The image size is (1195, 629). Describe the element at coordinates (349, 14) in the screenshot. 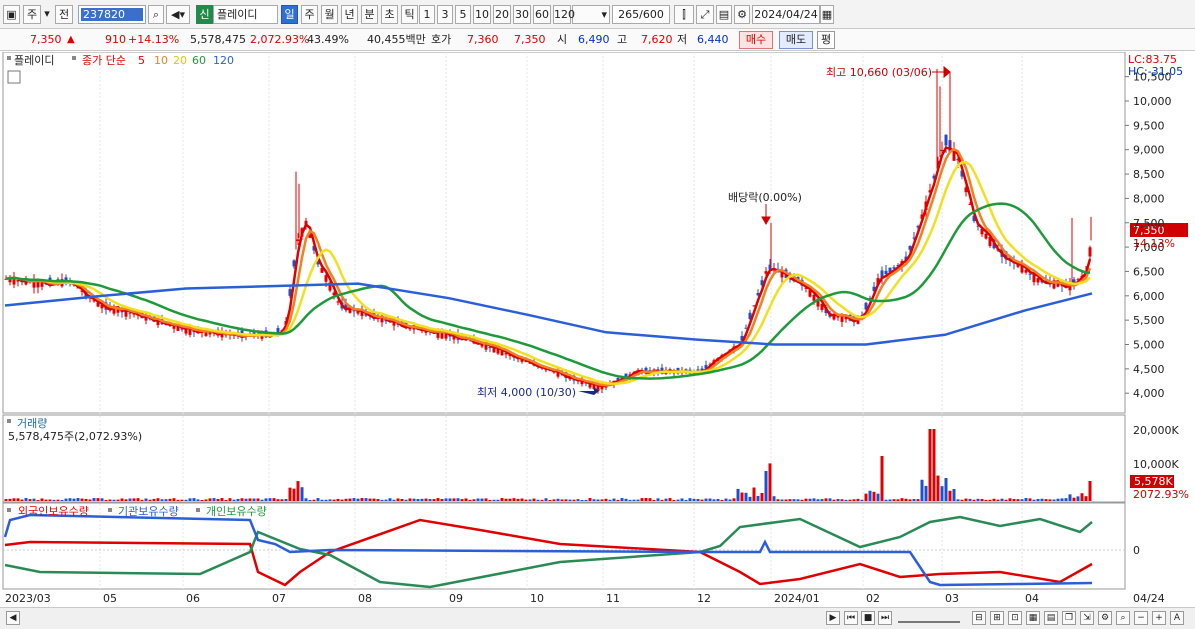

I see `period-tab: 년` at that location.